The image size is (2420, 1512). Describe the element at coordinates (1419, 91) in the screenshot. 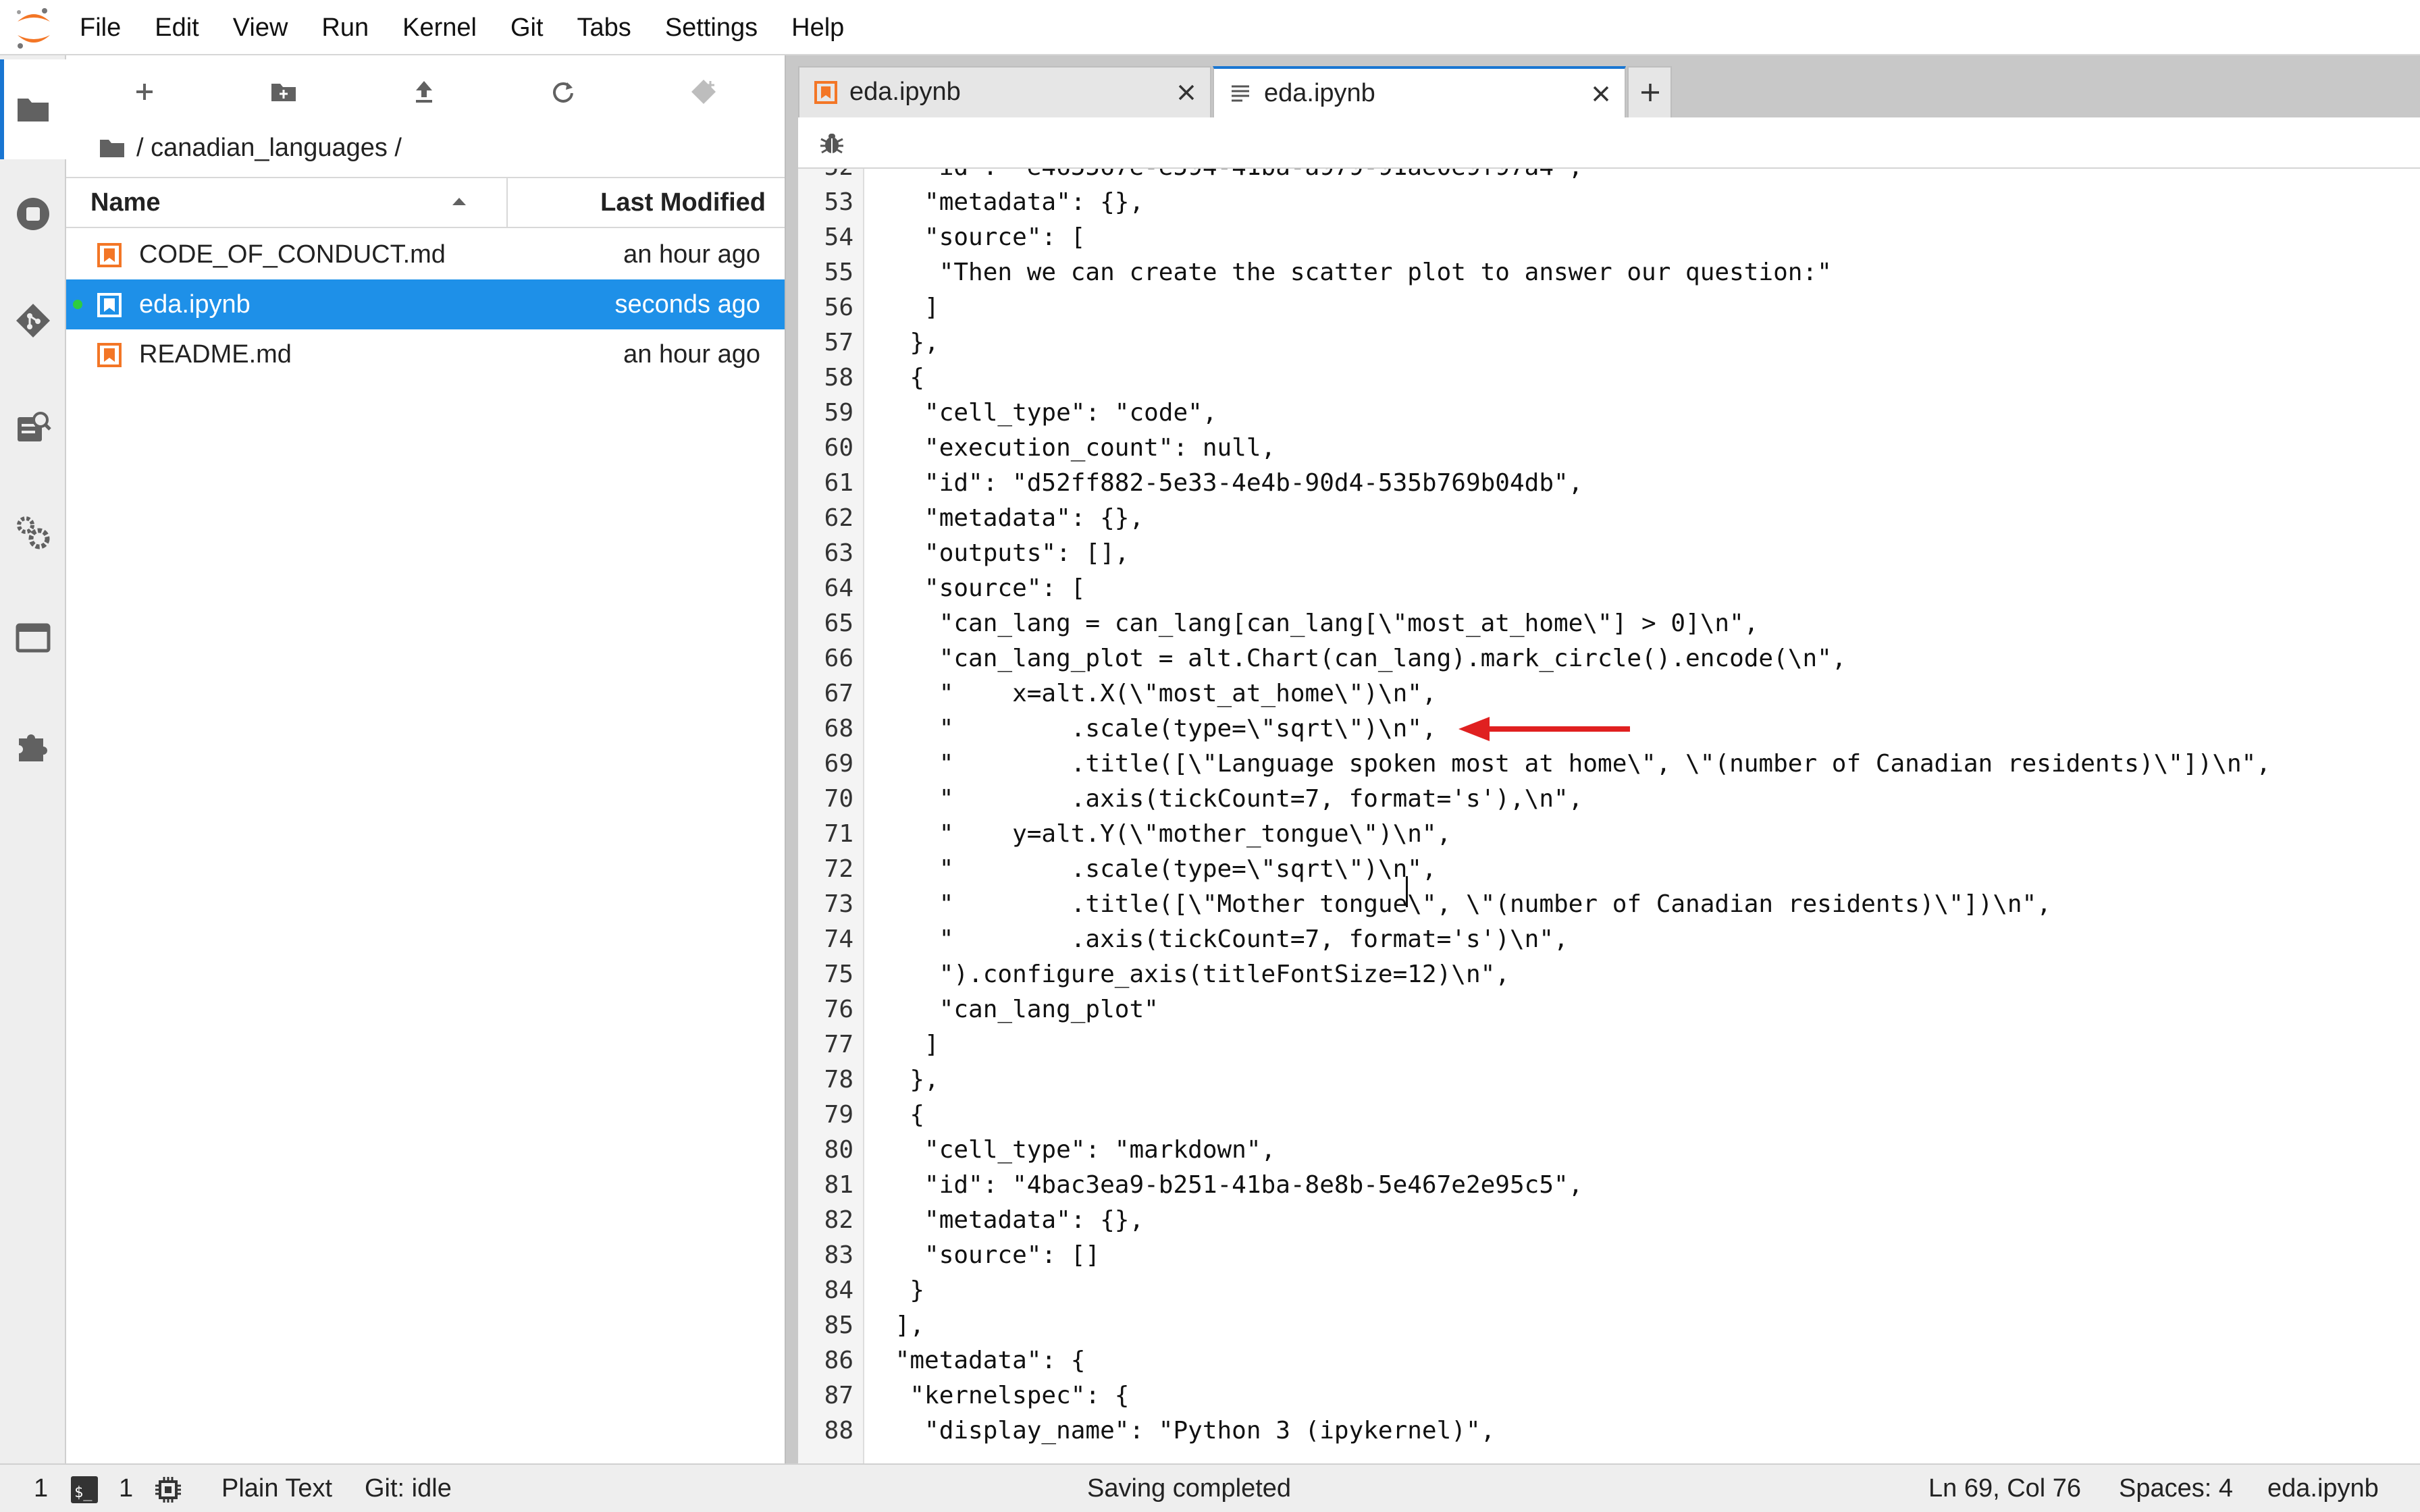

I see `tab-text-editor: eda.ipynb` at that location.